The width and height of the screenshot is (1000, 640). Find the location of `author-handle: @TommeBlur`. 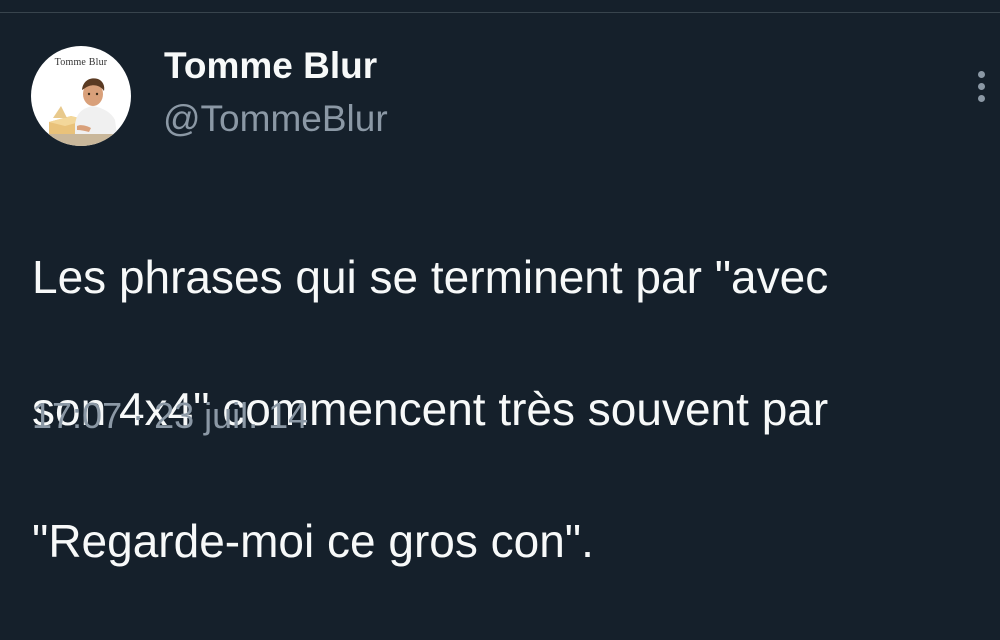

author-handle: @TommeBlur is located at coordinates (275, 119).